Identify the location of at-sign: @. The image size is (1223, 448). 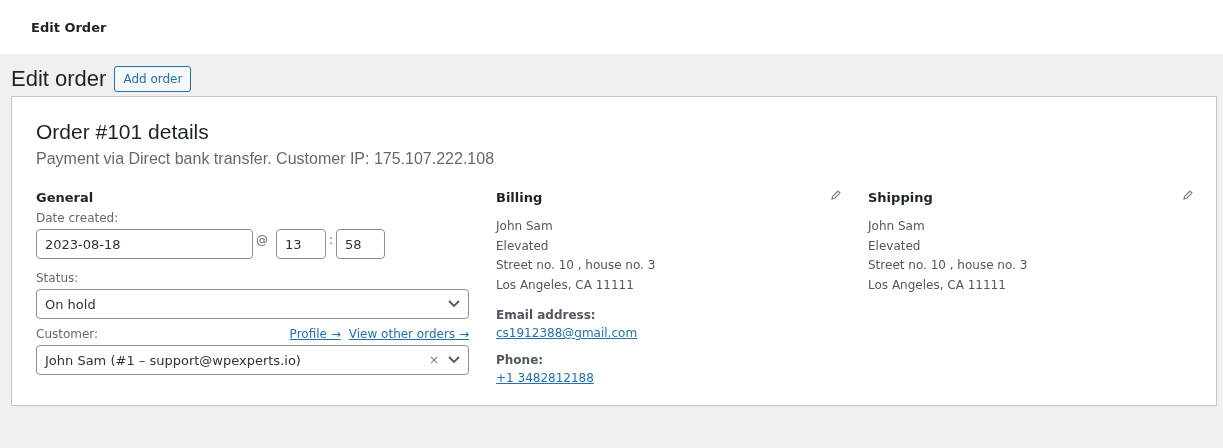
(262, 240).